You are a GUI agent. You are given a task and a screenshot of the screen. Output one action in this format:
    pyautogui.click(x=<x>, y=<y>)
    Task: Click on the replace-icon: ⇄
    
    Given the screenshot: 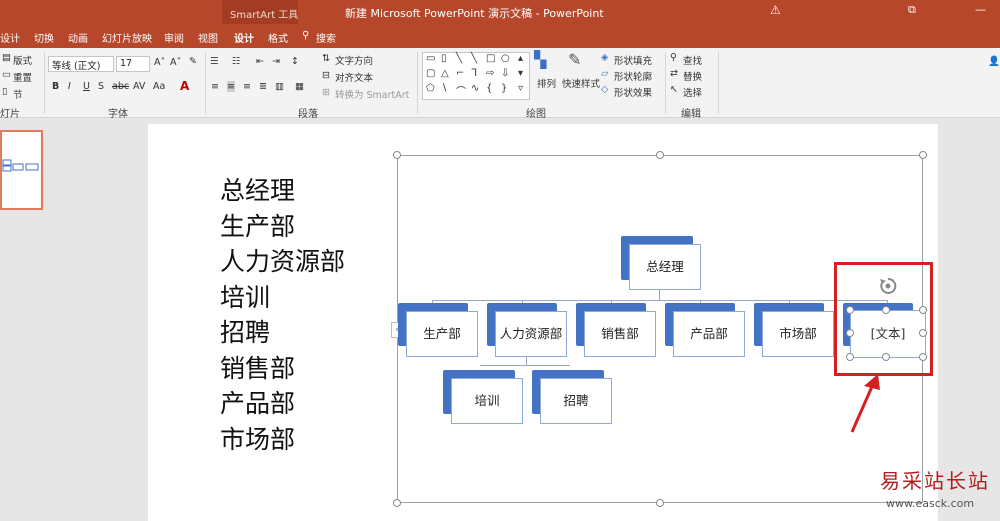 What is the action you would take?
    pyautogui.click(x=674, y=73)
    